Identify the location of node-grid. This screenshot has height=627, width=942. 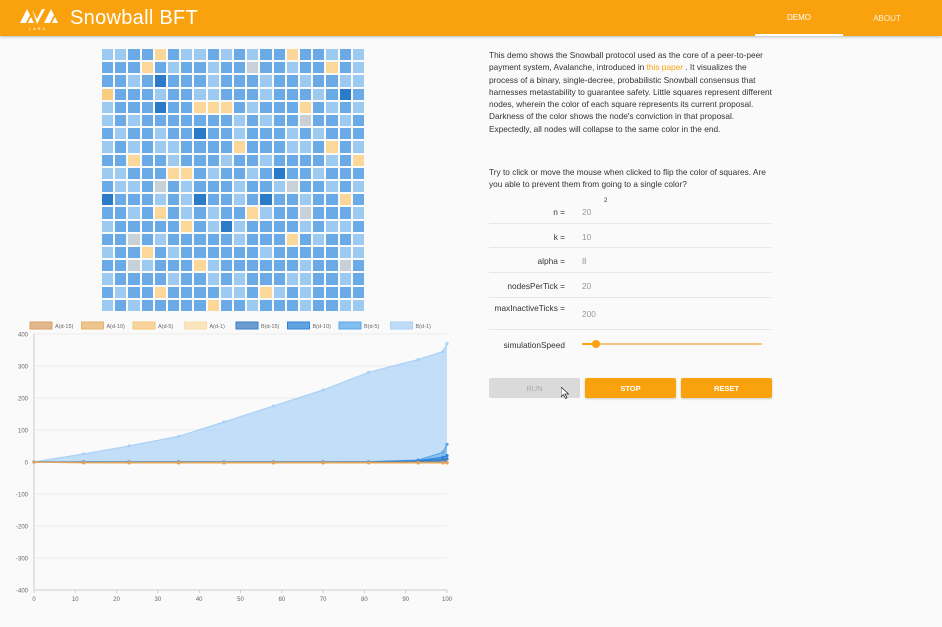
(233, 180).